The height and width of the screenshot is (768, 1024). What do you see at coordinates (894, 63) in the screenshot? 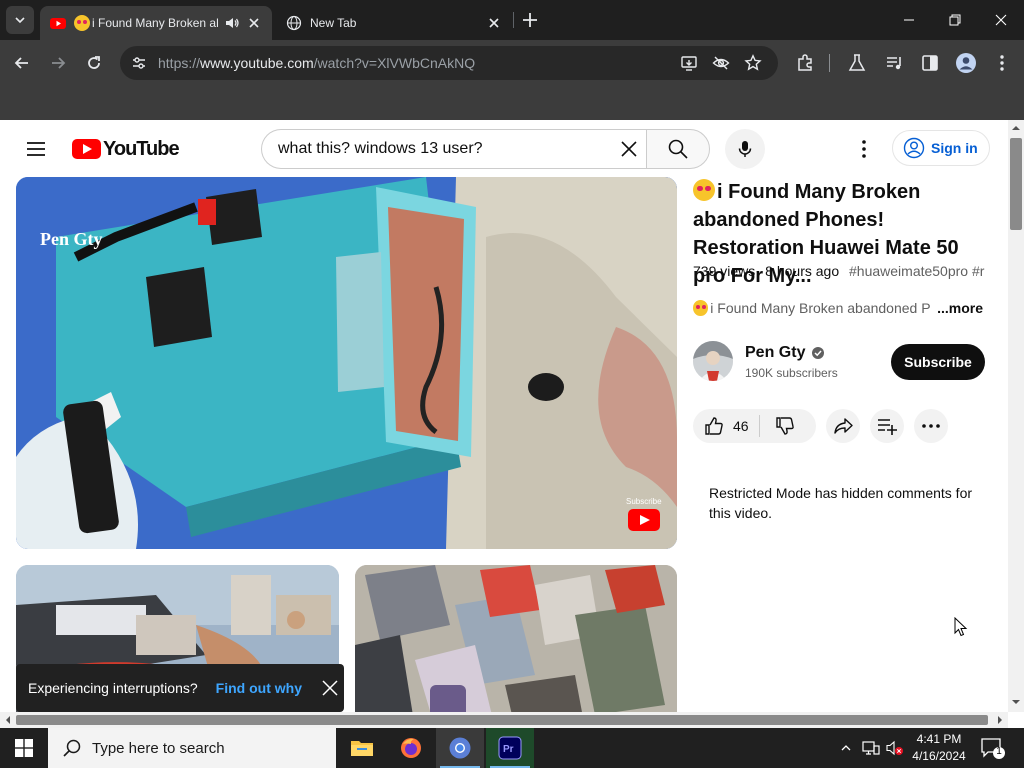
I see `media-controls-icon` at bounding box center [894, 63].